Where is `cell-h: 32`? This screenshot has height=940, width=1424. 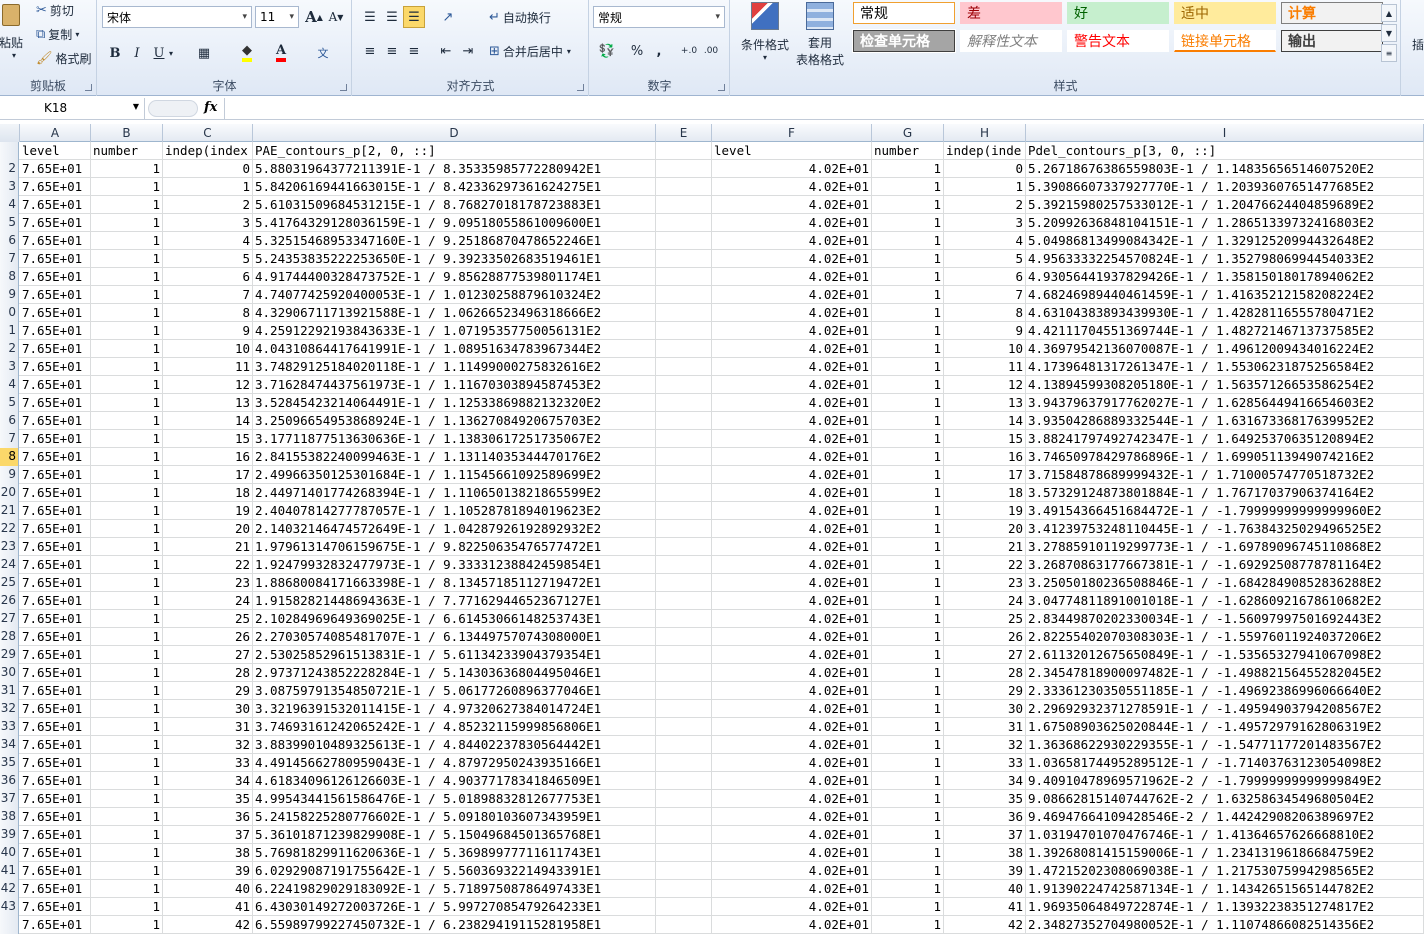
cell-h: 32 is located at coordinates (985, 745).